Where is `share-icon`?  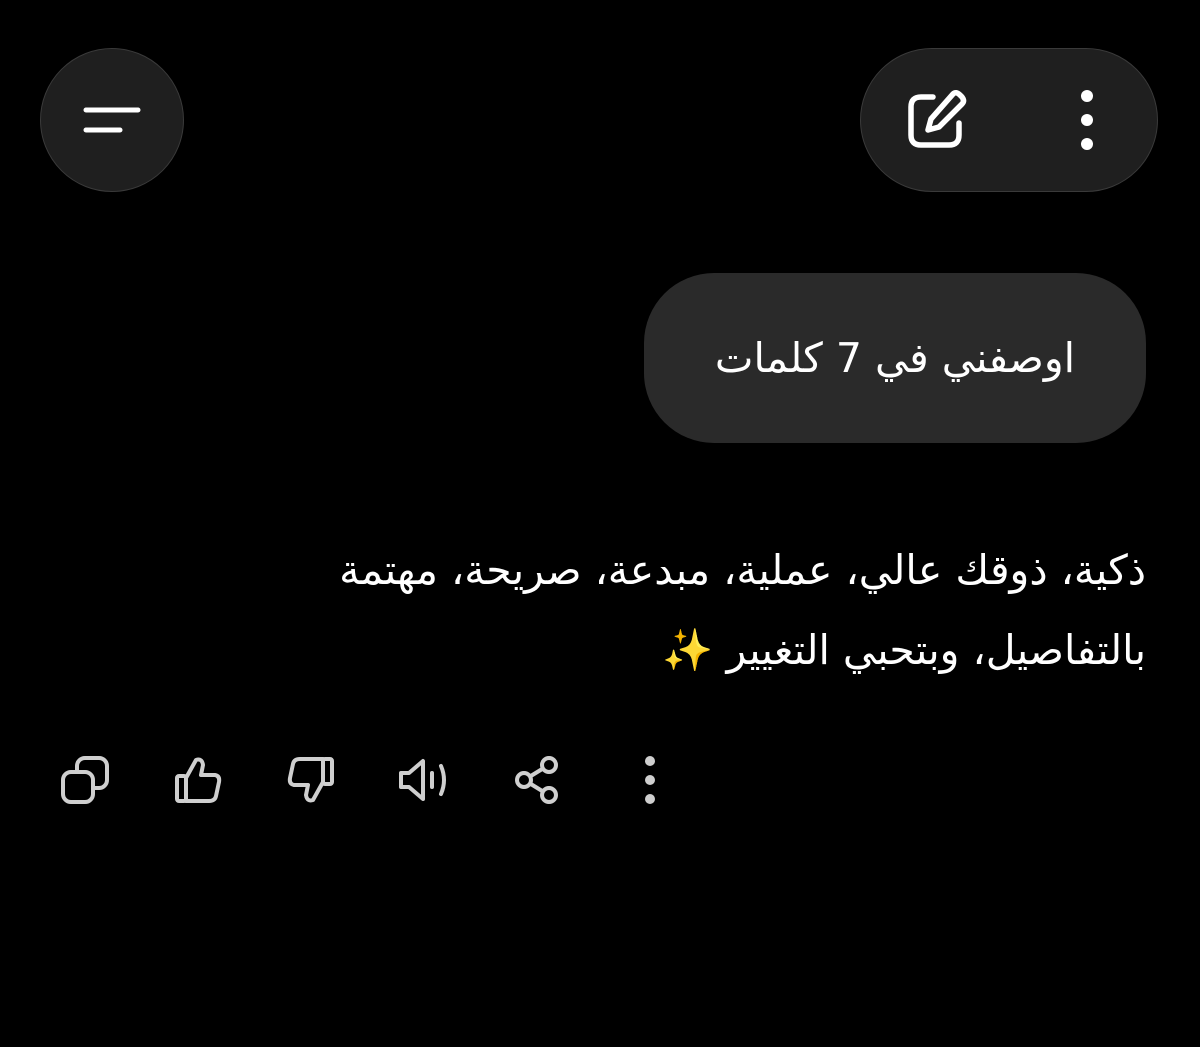
share-icon is located at coordinates (537, 780).